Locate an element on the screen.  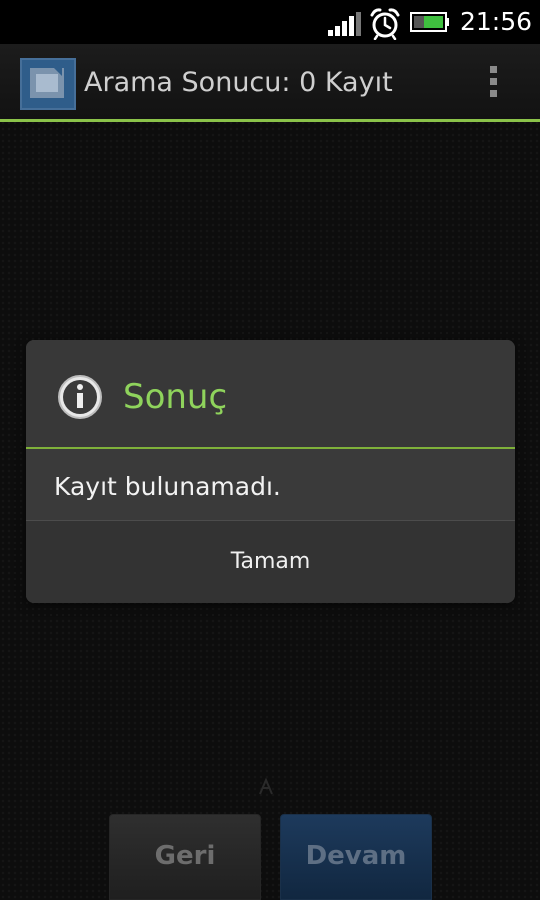
alarm-clock-icon is located at coordinates (385, 24).